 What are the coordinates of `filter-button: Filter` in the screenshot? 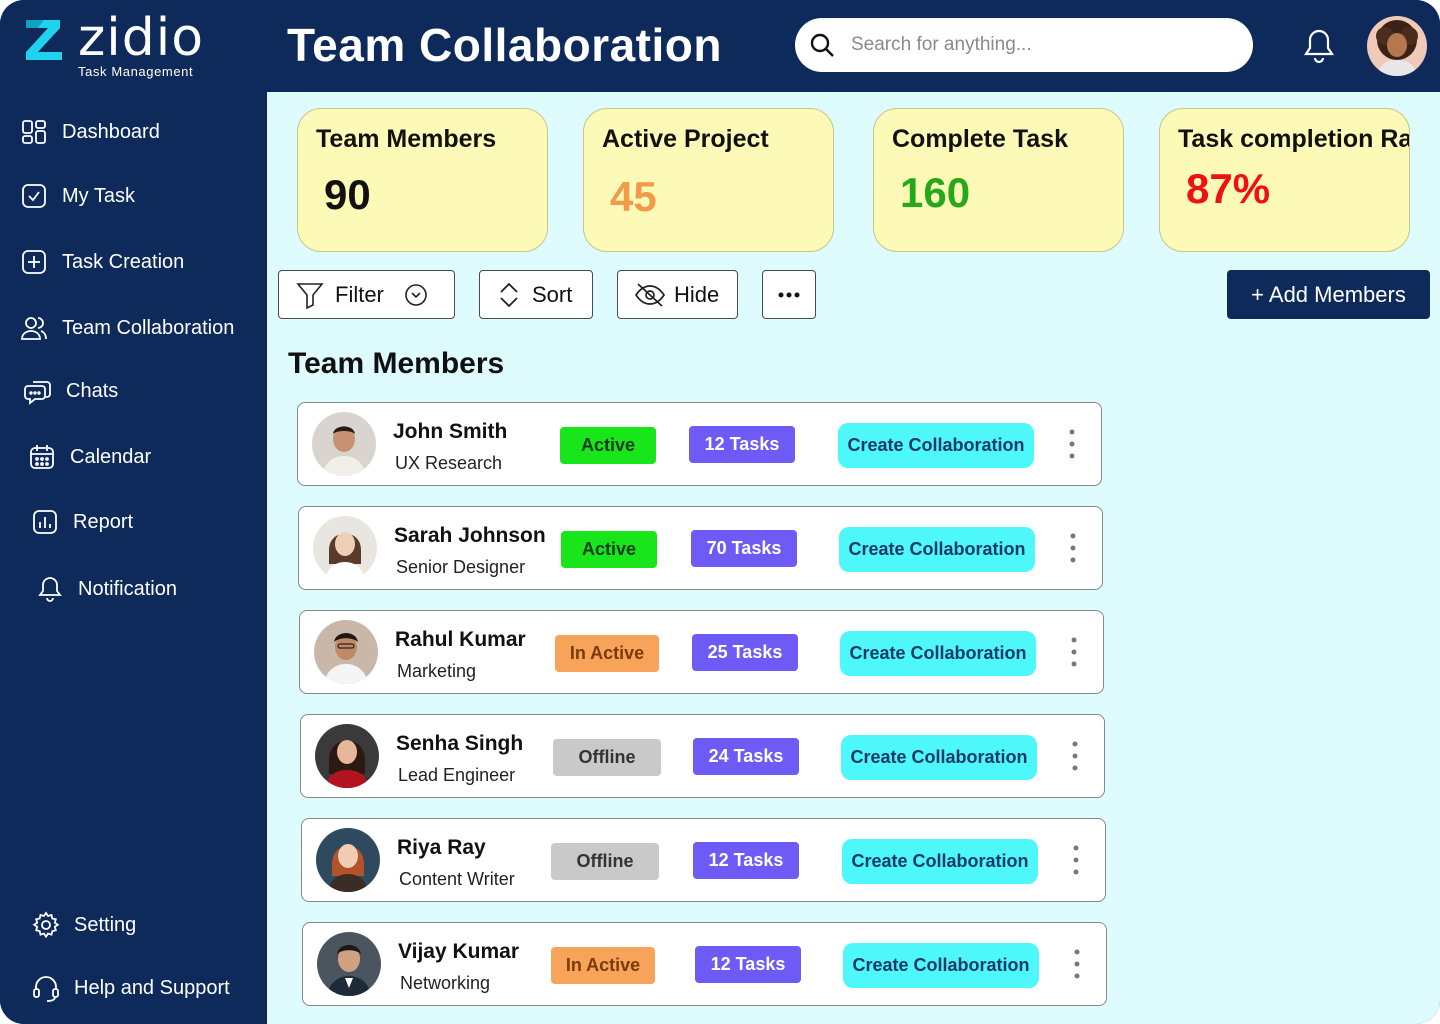 It's located at (366, 294).